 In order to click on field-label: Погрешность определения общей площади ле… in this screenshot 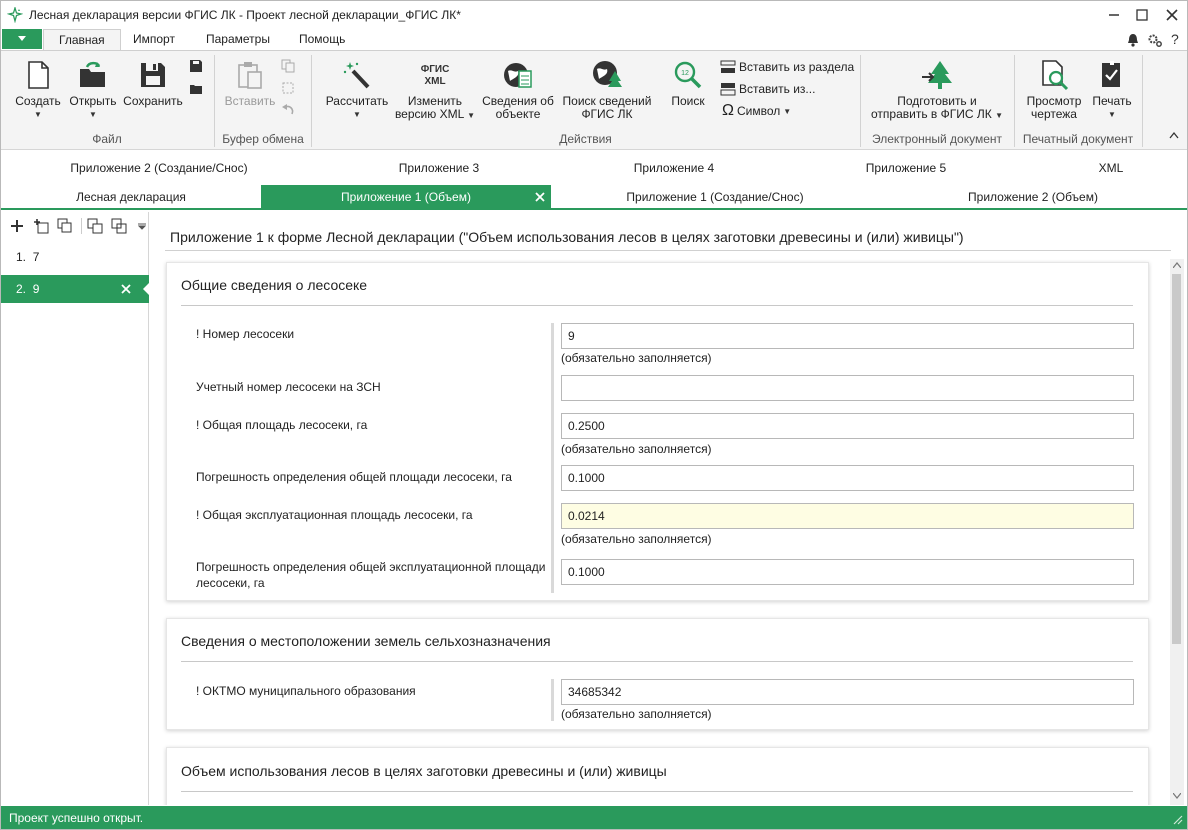, I will do `click(354, 477)`.